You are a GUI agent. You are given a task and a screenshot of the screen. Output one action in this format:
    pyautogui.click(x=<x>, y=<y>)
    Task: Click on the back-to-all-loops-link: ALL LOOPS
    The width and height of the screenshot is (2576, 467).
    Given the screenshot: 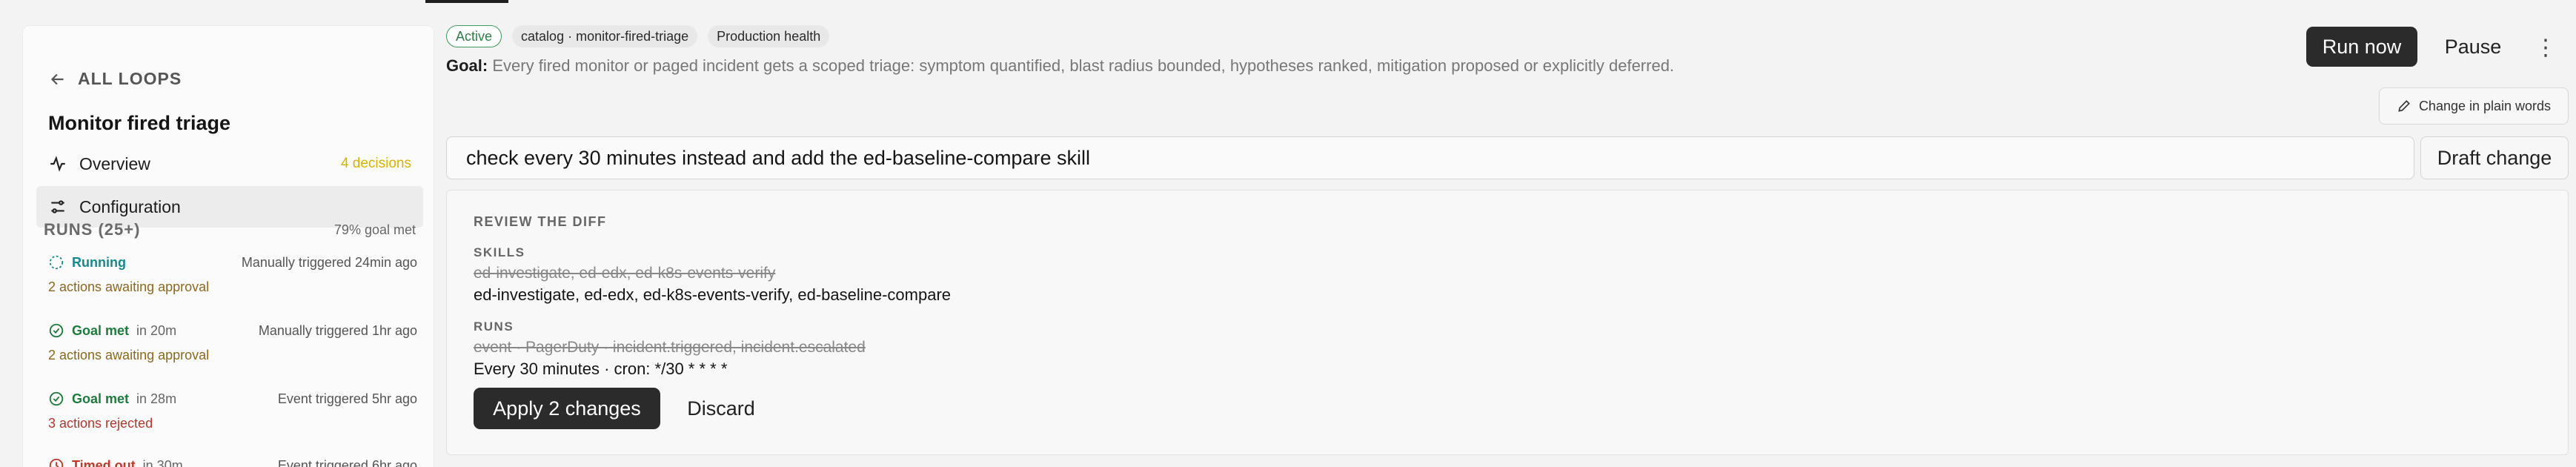 What is the action you would take?
    pyautogui.click(x=115, y=79)
    